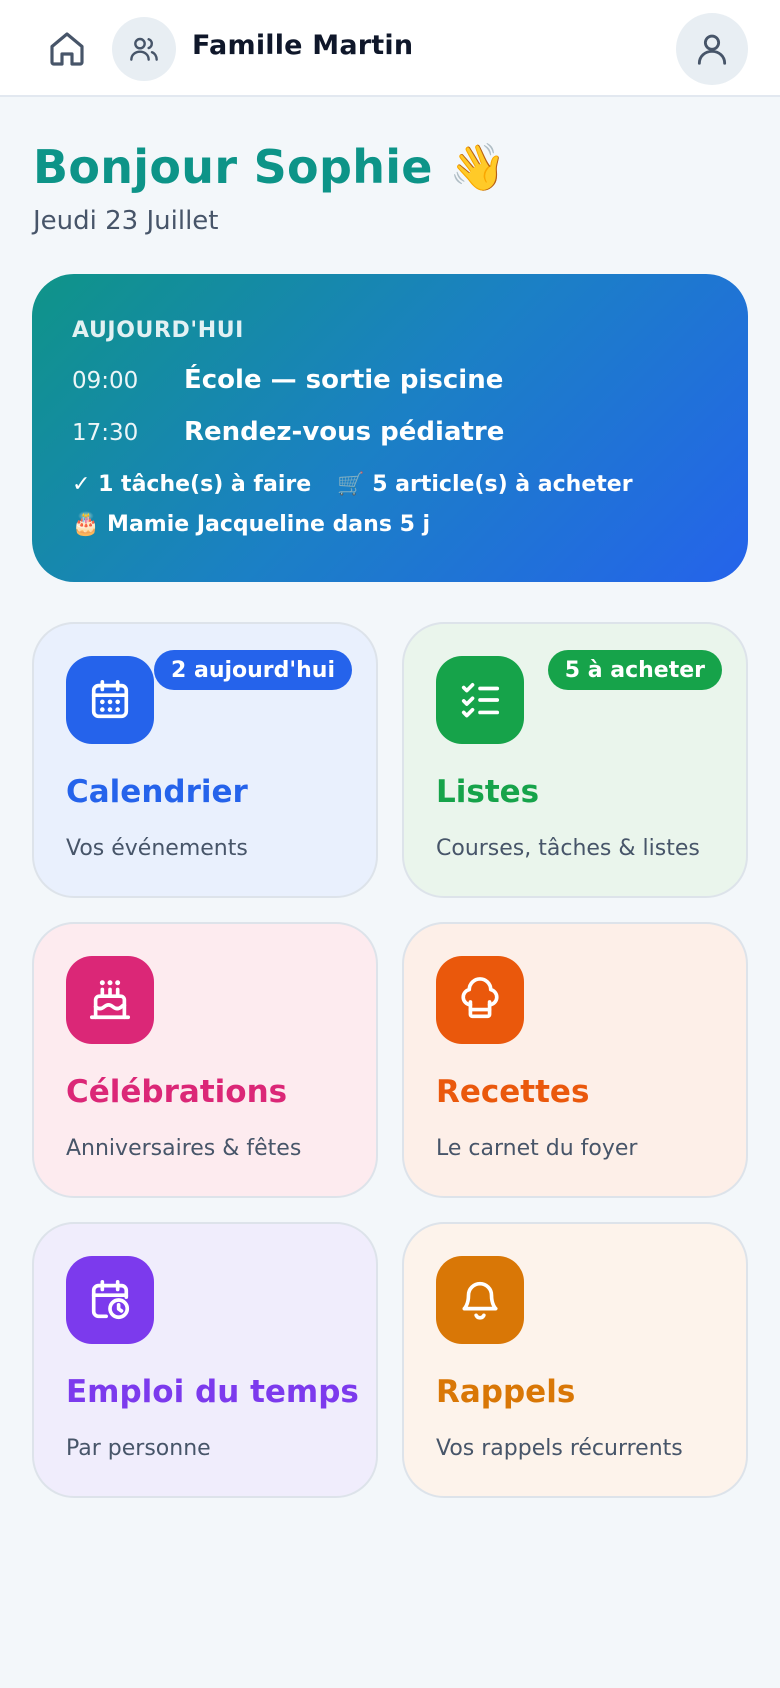 This screenshot has width=780, height=1688. I want to click on top-bar: Famille Martin, so click(390, 48).